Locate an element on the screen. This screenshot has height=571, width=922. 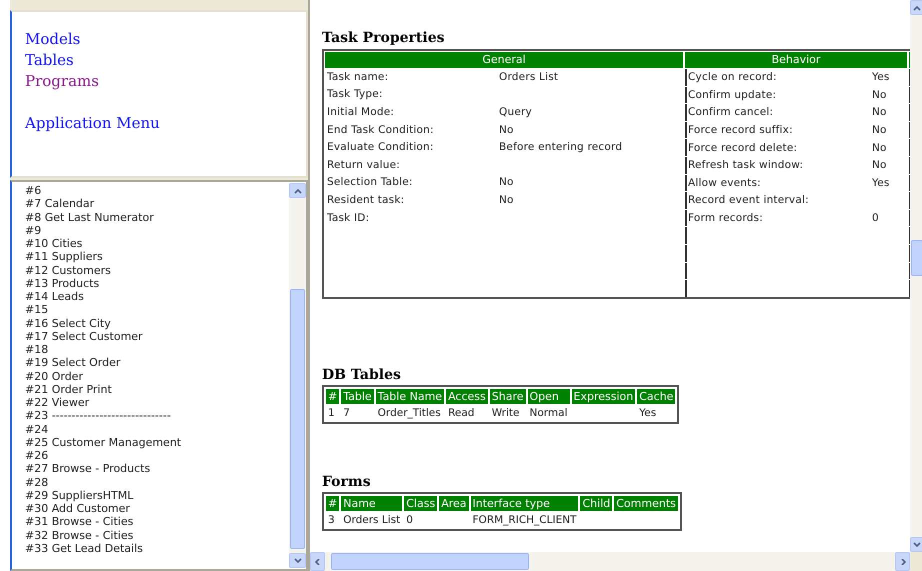
program-item: #31 Browse - Cities is located at coordinates (157, 521).